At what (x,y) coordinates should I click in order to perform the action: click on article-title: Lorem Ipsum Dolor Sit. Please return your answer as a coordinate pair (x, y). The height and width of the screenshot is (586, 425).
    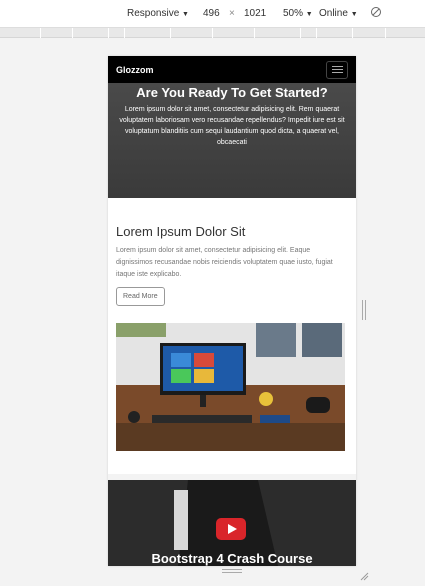
    Looking at the image, I should click on (181, 231).